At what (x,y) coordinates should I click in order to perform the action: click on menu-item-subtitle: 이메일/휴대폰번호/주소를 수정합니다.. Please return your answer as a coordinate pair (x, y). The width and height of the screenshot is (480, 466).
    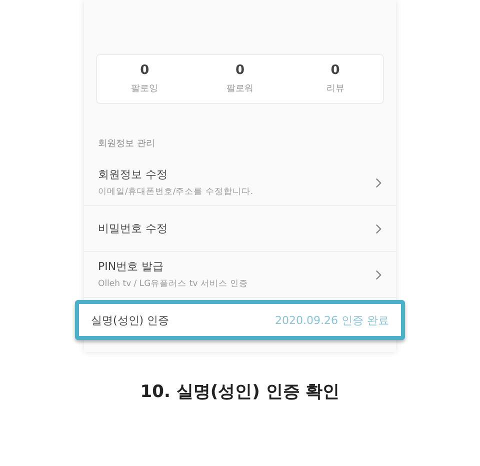
    Looking at the image, I should click on (176, 192).